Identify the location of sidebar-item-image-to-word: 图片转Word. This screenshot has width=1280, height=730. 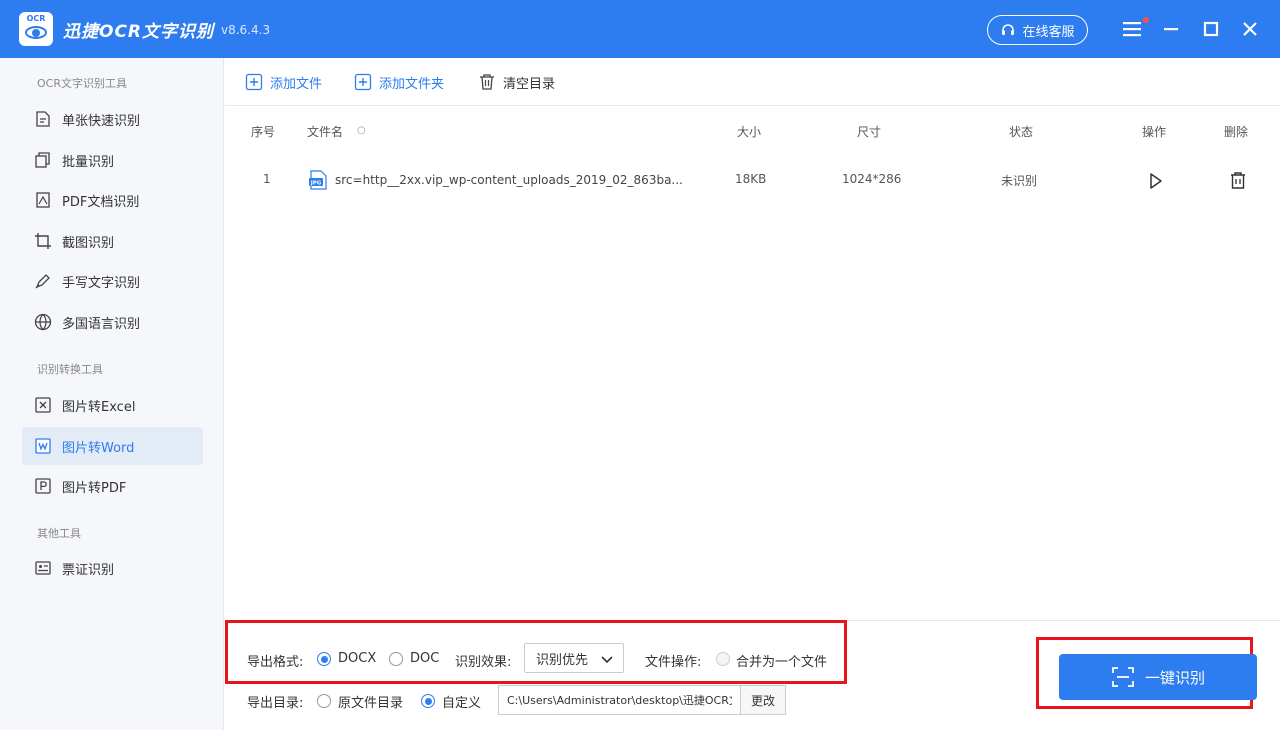
(112, 446).